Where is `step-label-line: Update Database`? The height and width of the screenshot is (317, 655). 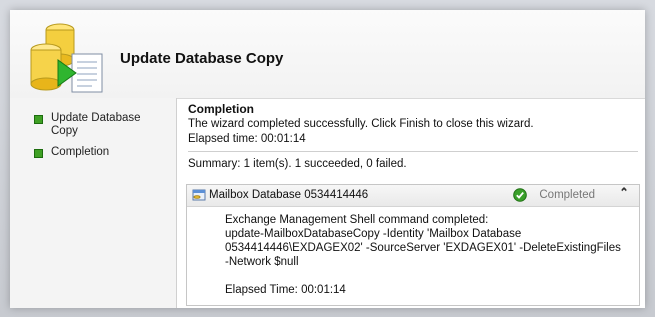 step-label-line: Update Database is located at coordinates (96, 118).